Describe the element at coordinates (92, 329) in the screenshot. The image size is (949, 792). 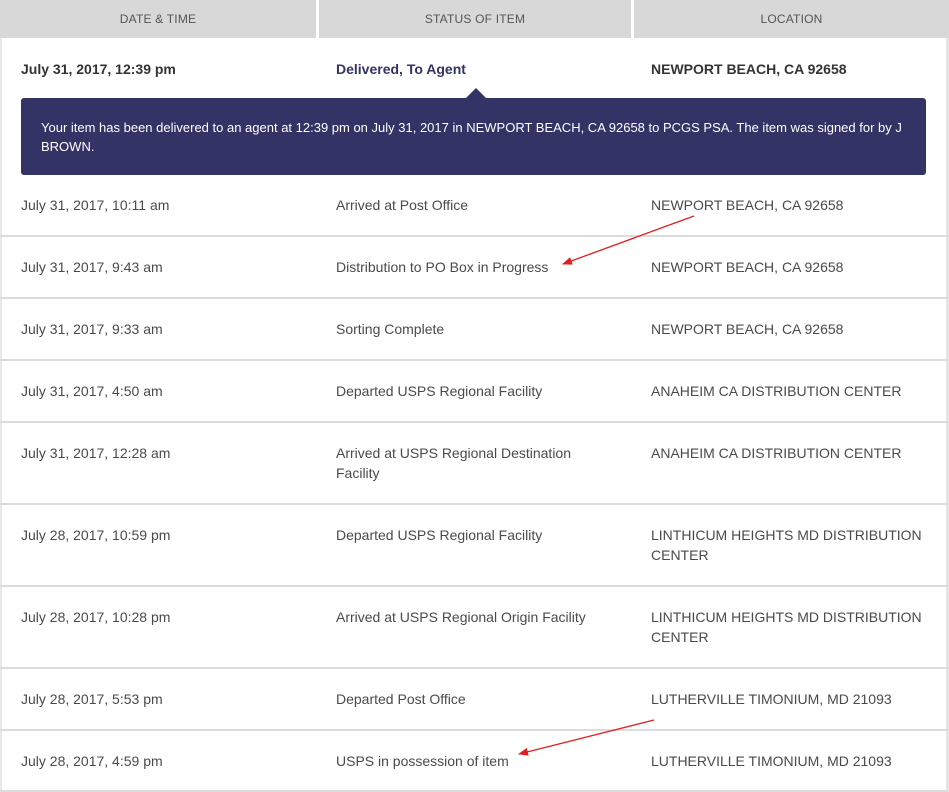
I see `event-date: July 31, 2017, 9:33 am` at that location.